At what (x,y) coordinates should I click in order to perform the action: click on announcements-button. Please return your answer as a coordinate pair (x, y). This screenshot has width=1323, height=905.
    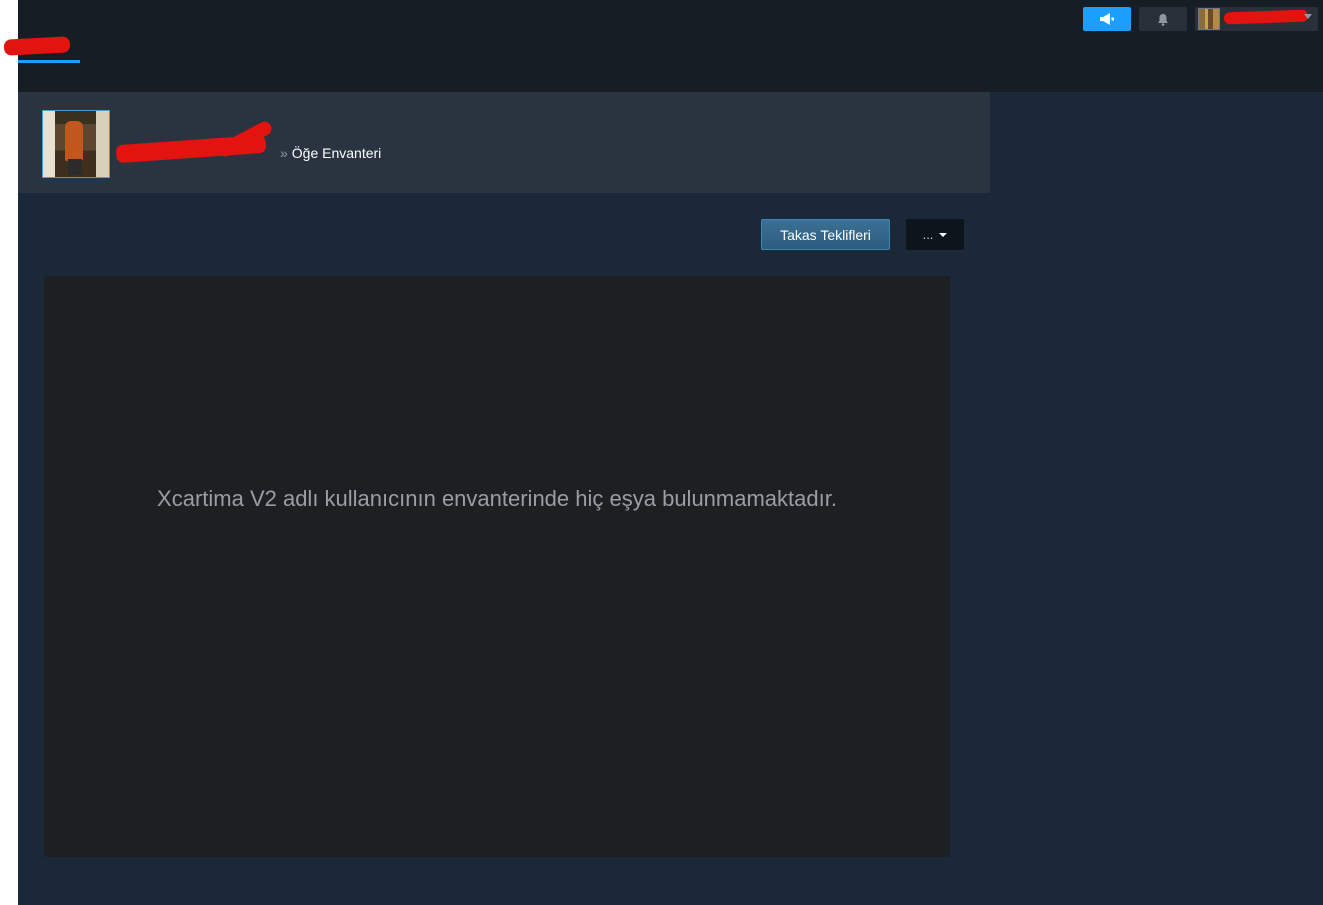
    Looking at the image, I should click on (1107, 19).